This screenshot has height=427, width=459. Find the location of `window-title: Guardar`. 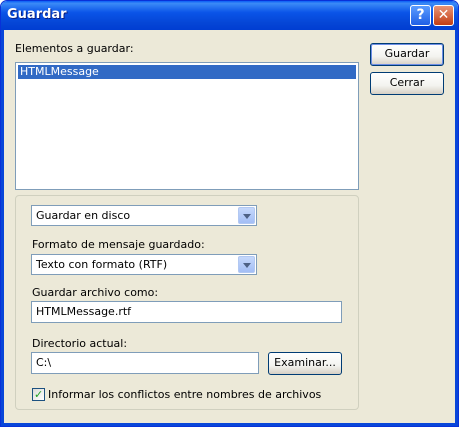

window-title: Guardar is located at coordinates (37, 14).